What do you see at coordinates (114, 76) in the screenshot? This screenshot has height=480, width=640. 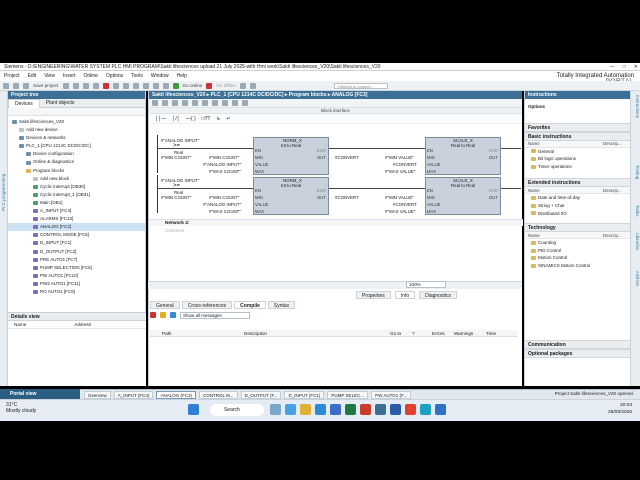 I see `menu-options: Options` at bounding box center [114, 76].